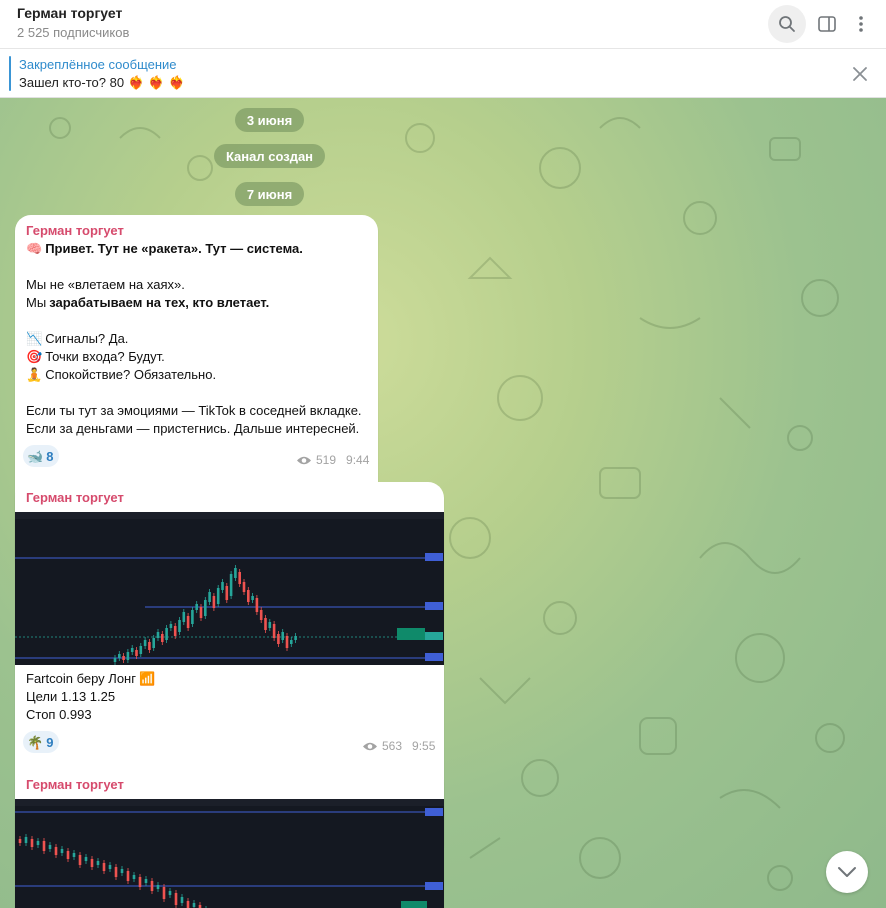 This screenshot has width=886, height=908. What do you see at coordinates (73, 32) in the screenshot?
I see `subscriber-count: 2 525 подписчиков` at bounding box center [73, 32].